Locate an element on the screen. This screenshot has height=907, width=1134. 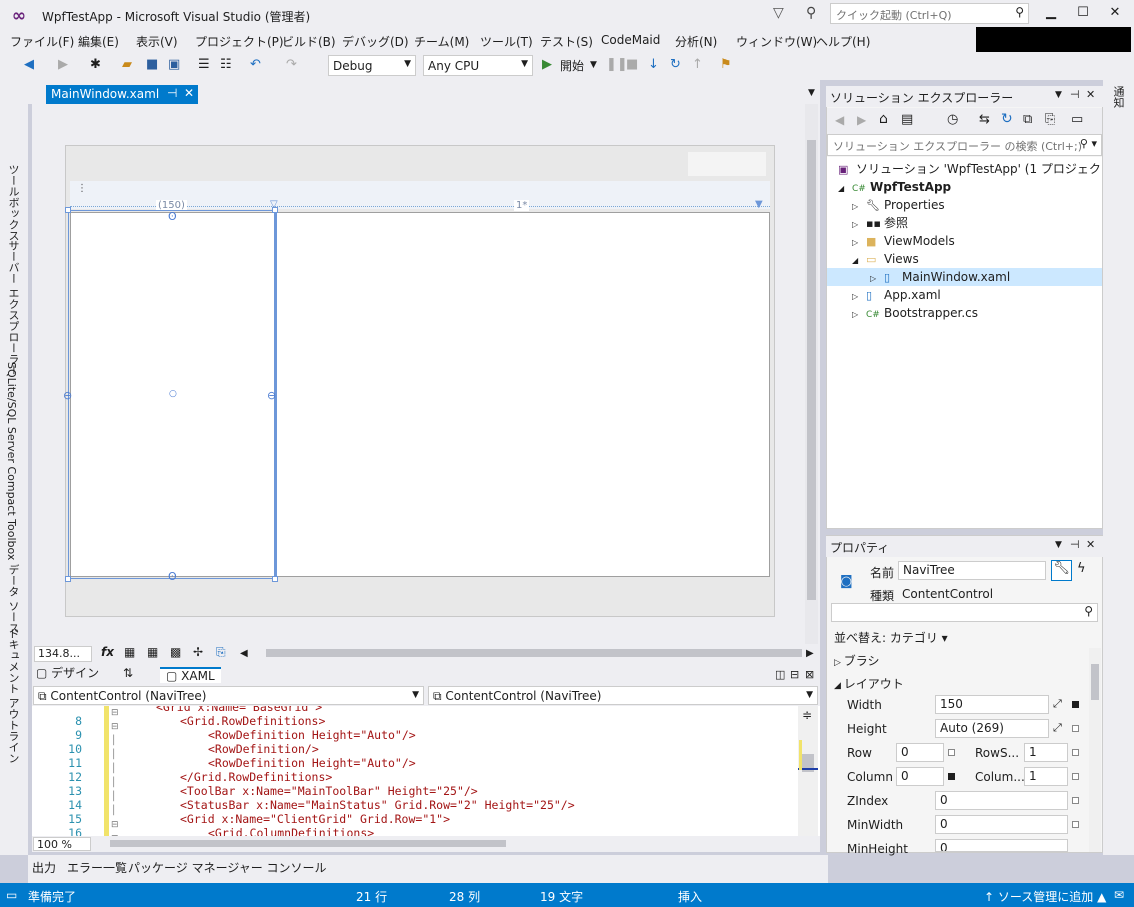
right-margin-anchor-icon: ⊖ is located at coordinates (271, 395).